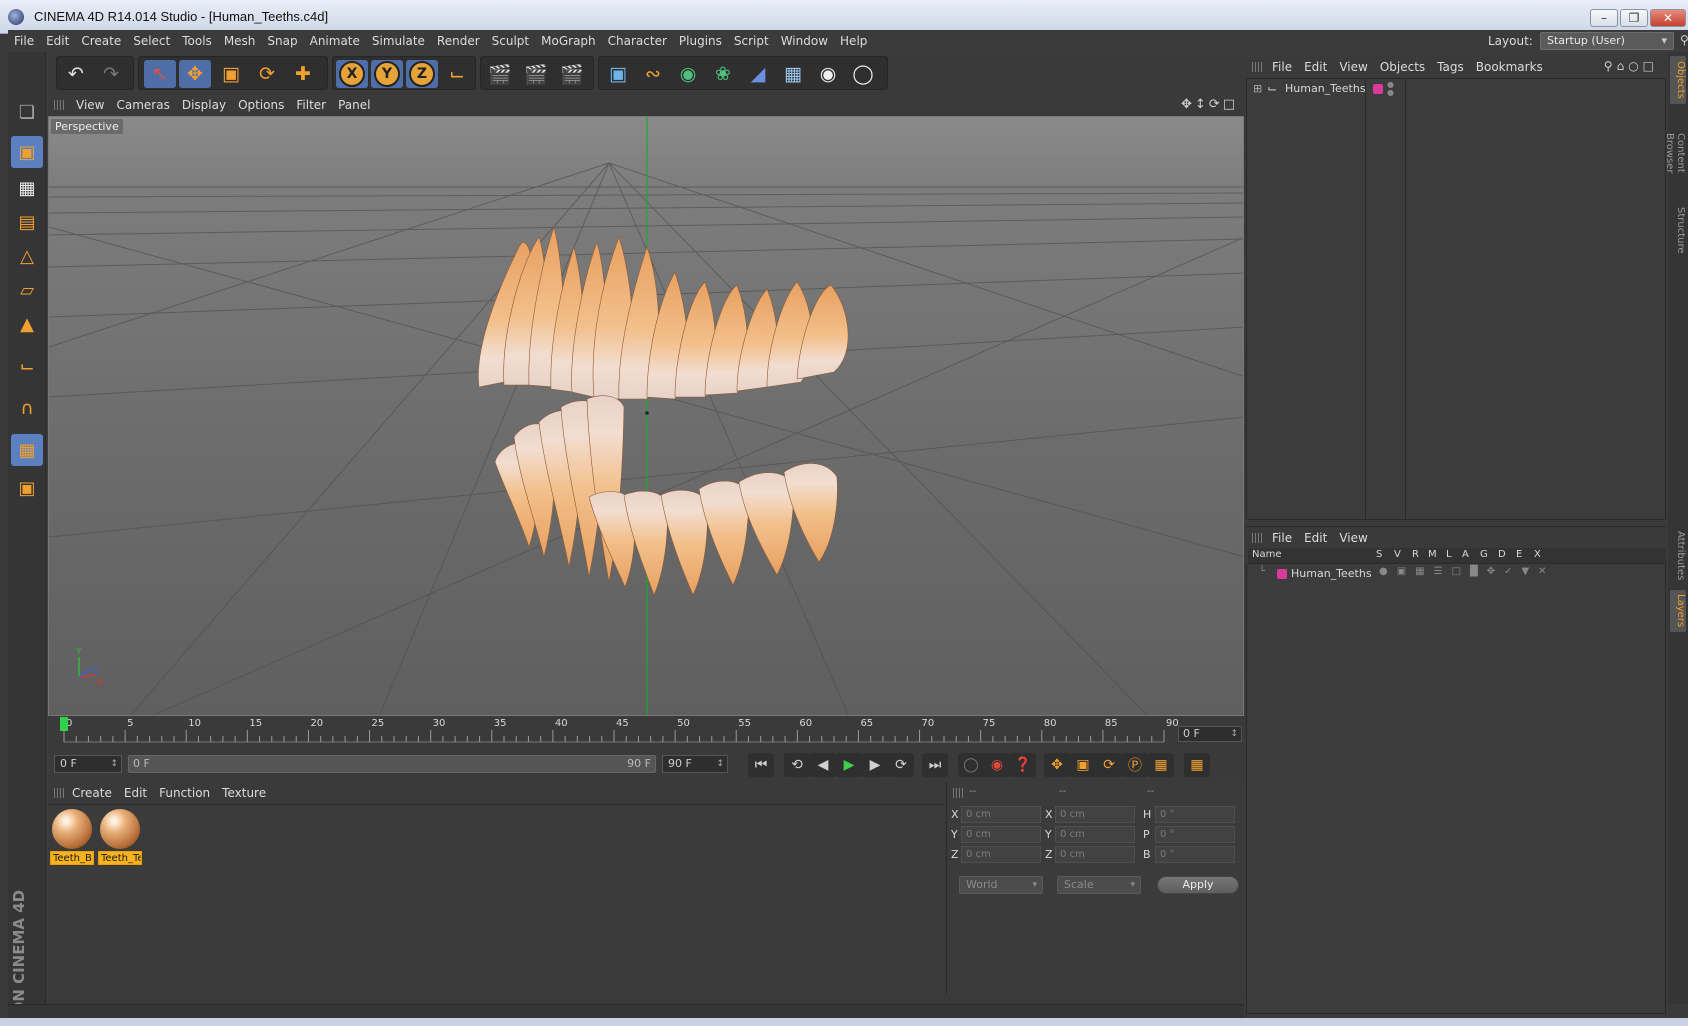 The width and height of the screenshot is (1688, 1026). Describe the element at coordinates (1198, 885) in the screenshot. I see `apply-button: Apply` at that location.